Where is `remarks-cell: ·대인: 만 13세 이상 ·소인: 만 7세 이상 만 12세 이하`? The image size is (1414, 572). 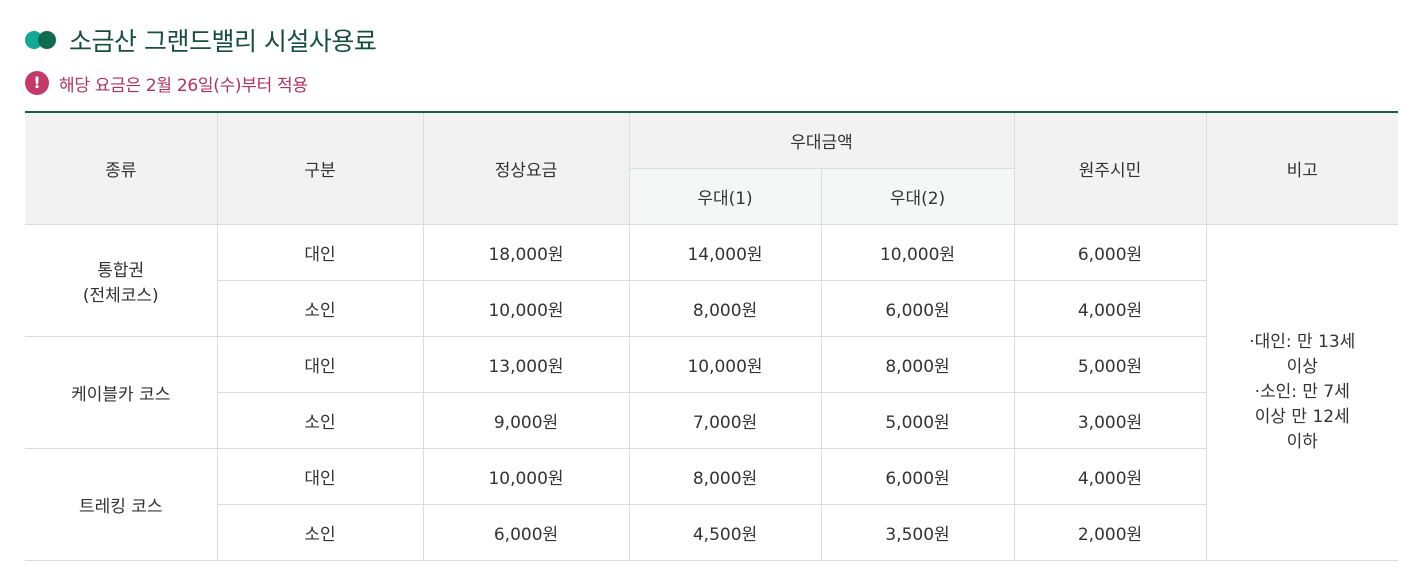
remarks-cell: ·대인: 만 13세 이상 ·소인: 만 7세 이상 만 12세 이하 is located at coordinates (1301, 392).